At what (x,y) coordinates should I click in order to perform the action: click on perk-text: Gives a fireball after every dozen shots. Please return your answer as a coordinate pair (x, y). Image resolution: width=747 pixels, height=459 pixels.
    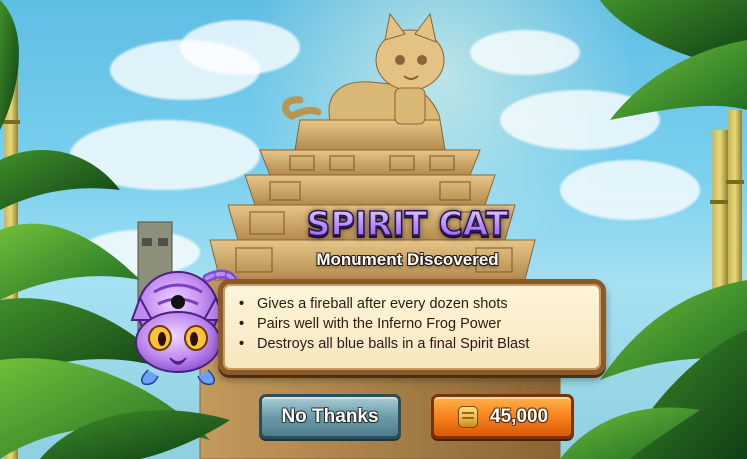
    Looking at the image, I should click on (382, 304).